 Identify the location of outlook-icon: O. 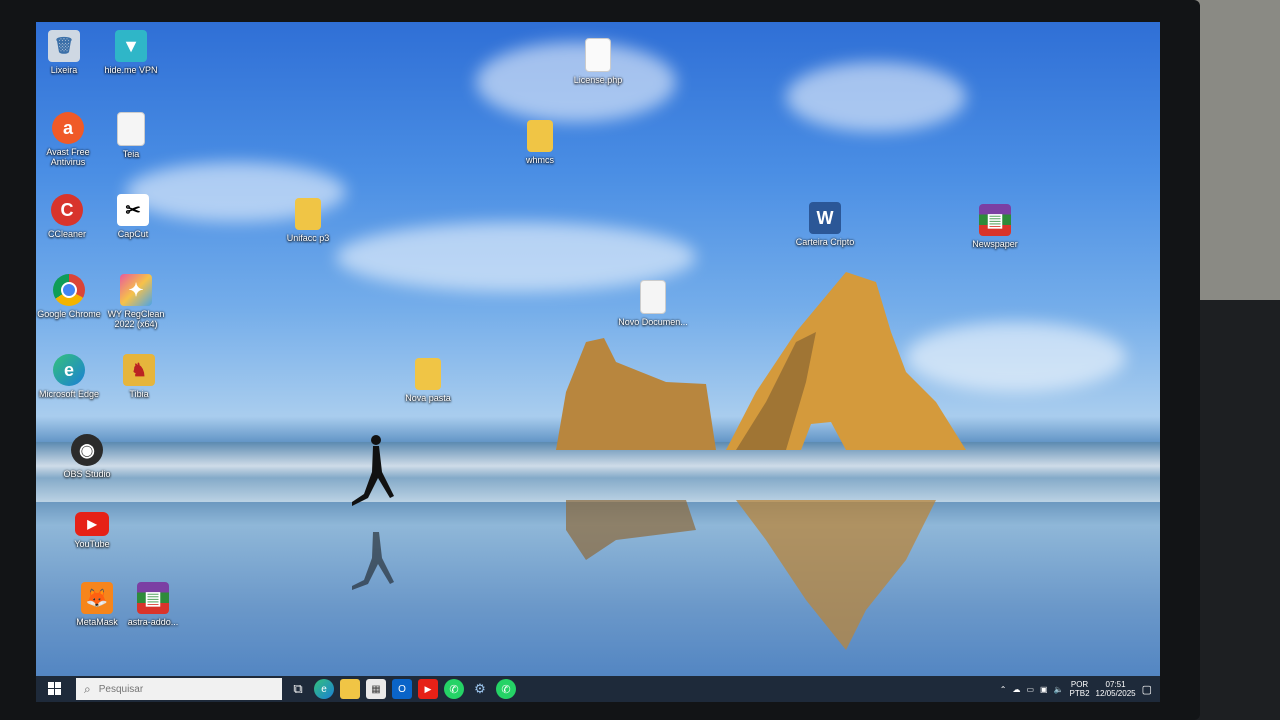
(402, 689).